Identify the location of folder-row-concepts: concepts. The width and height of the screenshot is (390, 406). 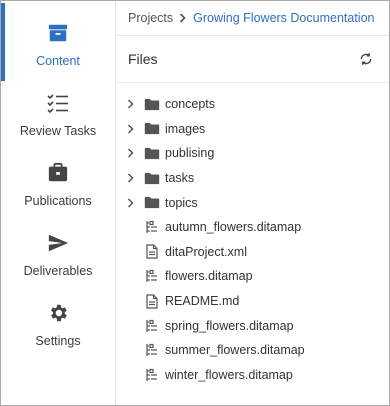
(252, 104).